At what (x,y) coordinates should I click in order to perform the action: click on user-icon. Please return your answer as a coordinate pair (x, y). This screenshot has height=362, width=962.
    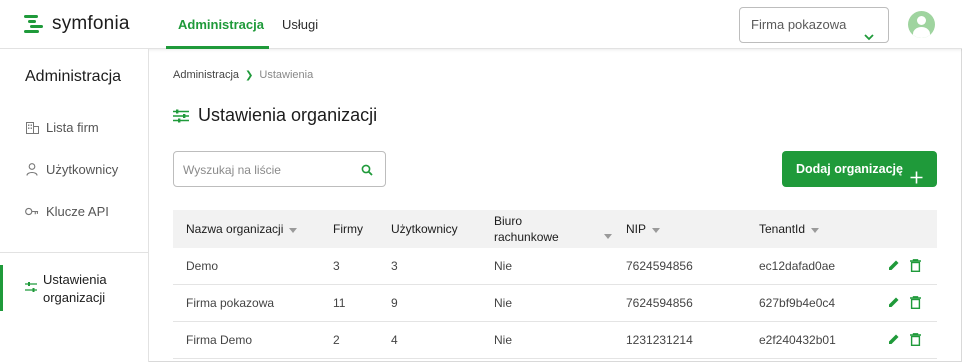
    Looking at the image, I should click on (32, 170).